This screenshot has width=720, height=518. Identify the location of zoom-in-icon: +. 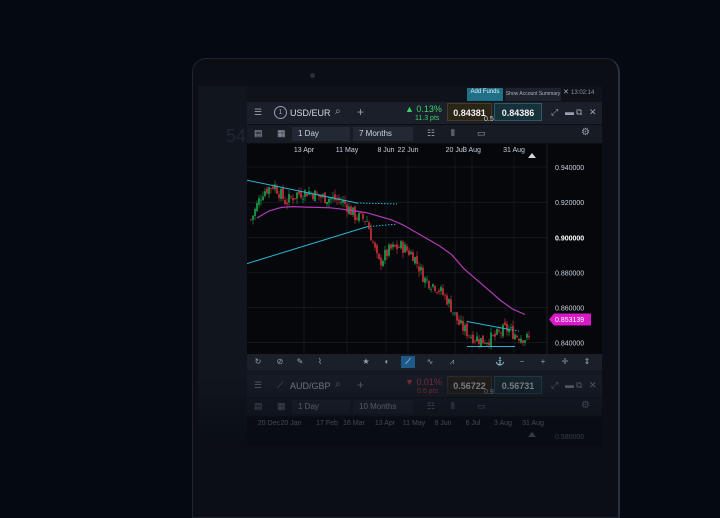
(543, 362).